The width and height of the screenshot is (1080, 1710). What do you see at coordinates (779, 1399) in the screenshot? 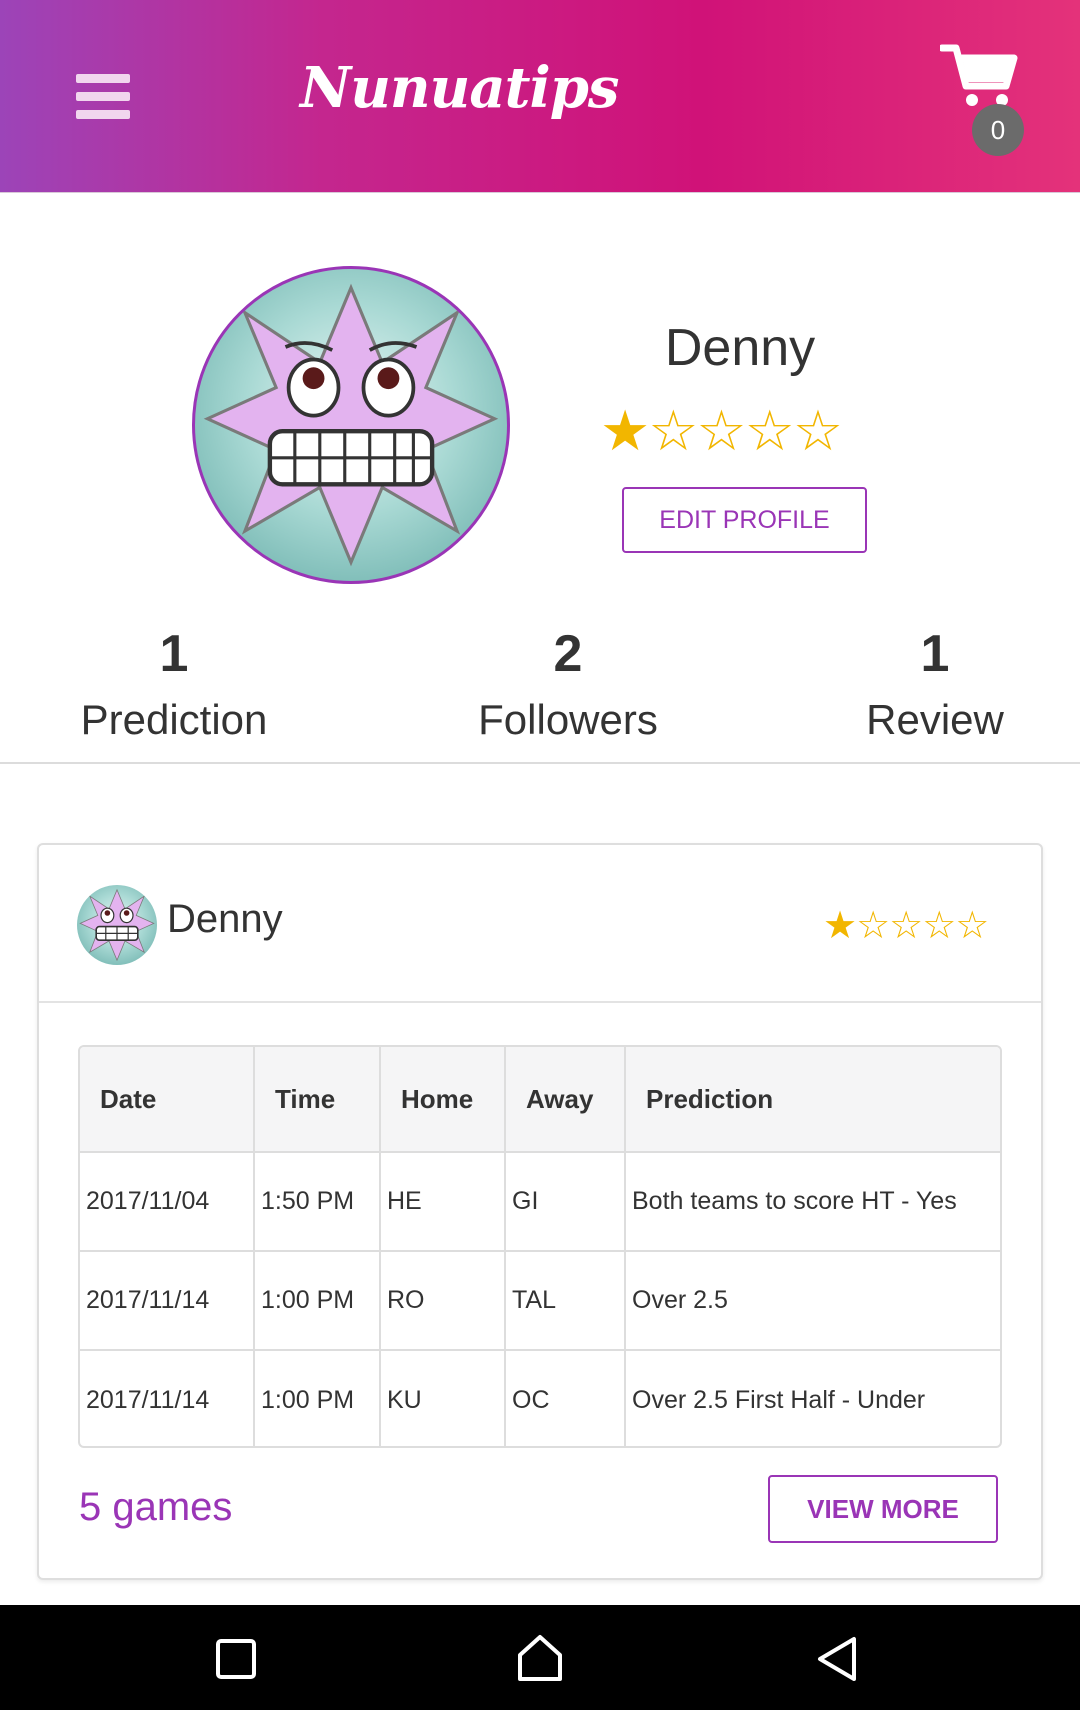
I see `cell-prediction: Over 2.5 First Half - Under` at bounding box center [779, 1399].